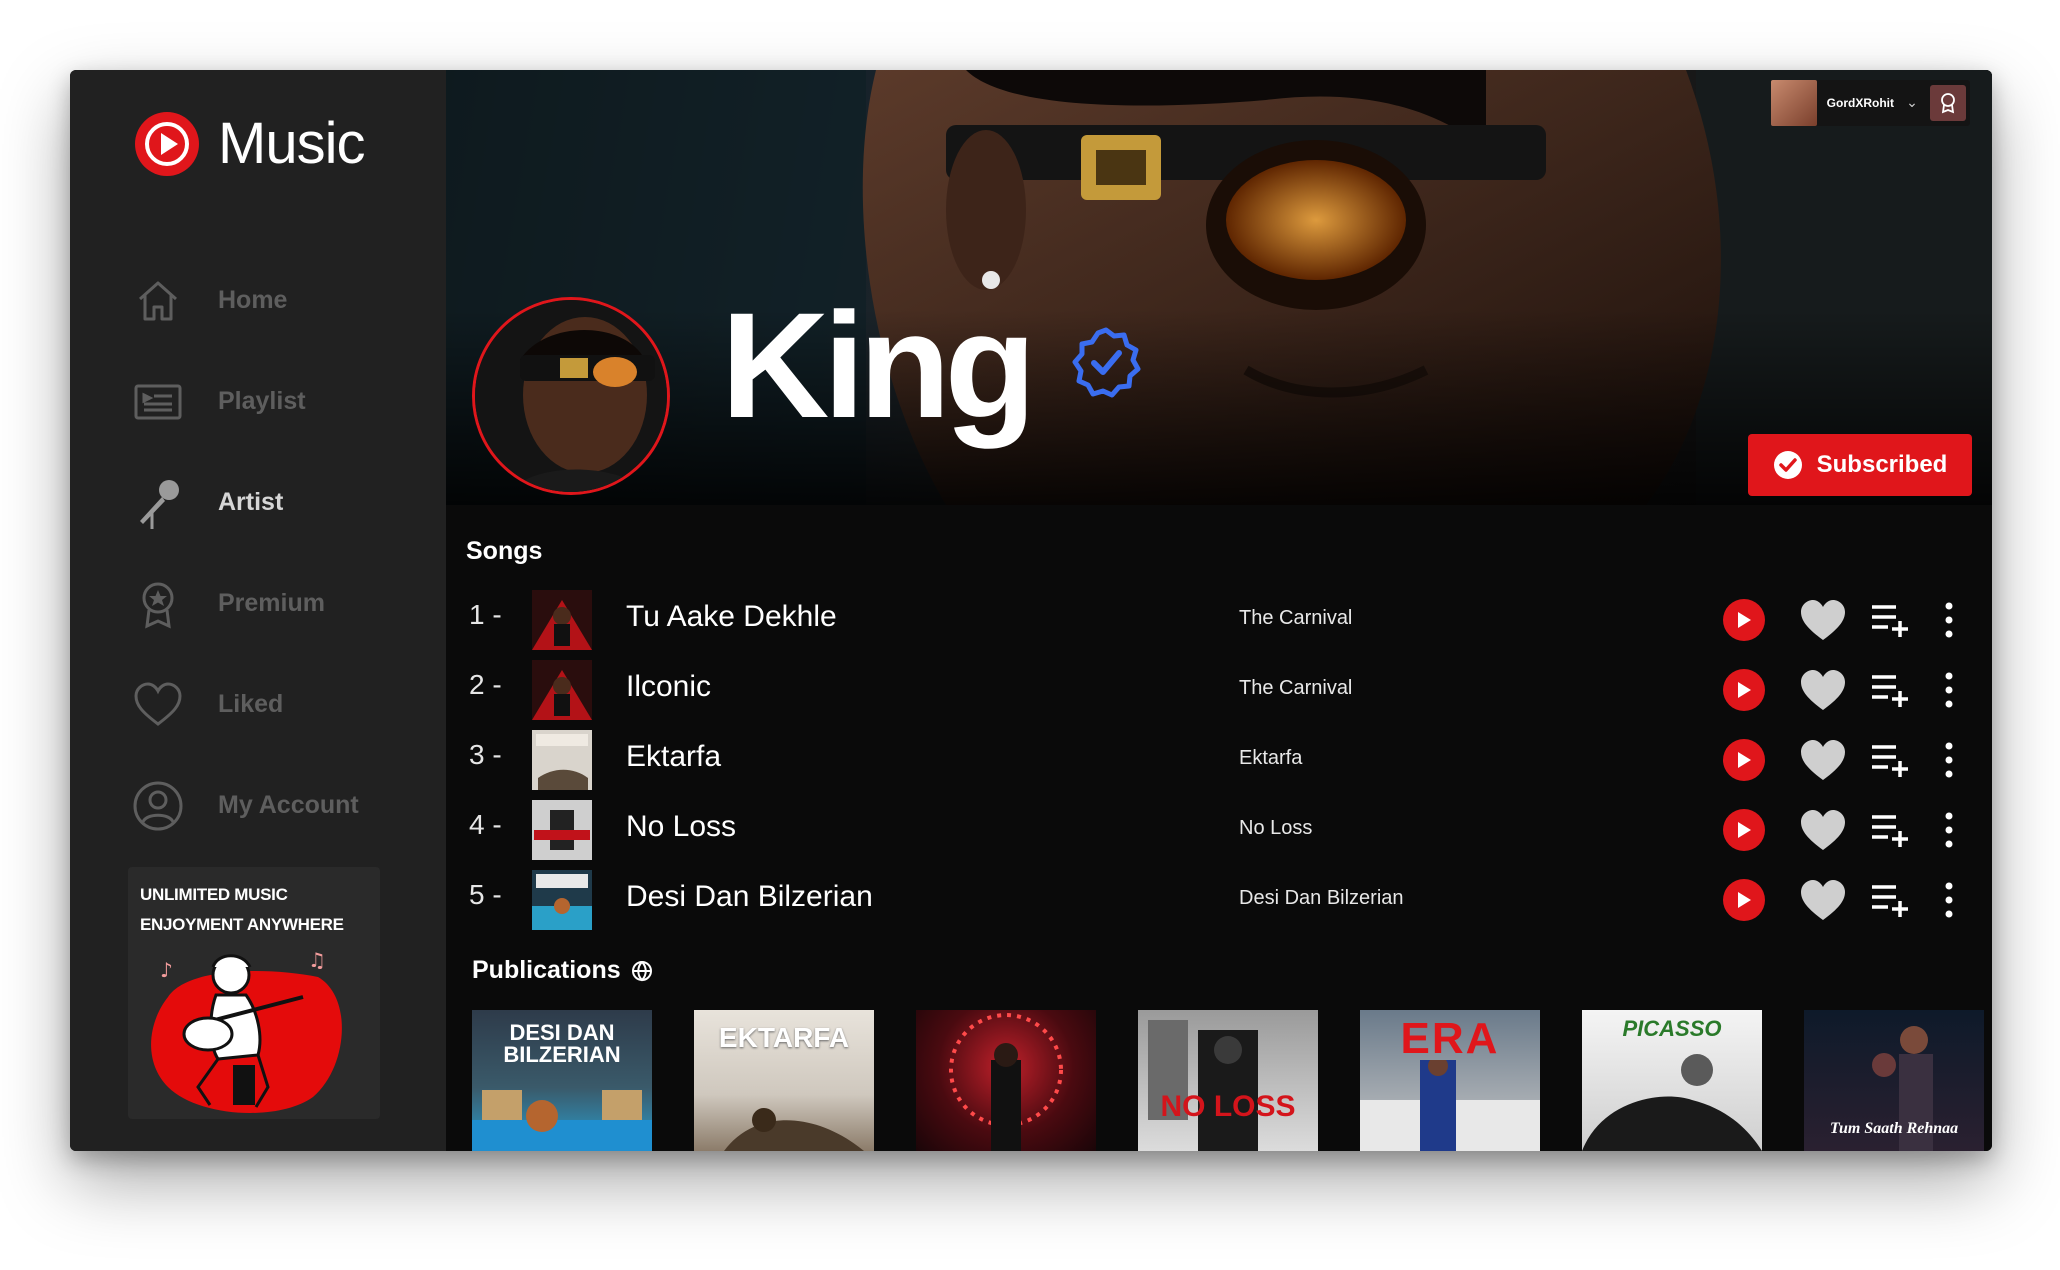  Describe the element at coordinates (1912, 103) in the screenshot. I see `chevron-down-icon: ⌄` at that location.